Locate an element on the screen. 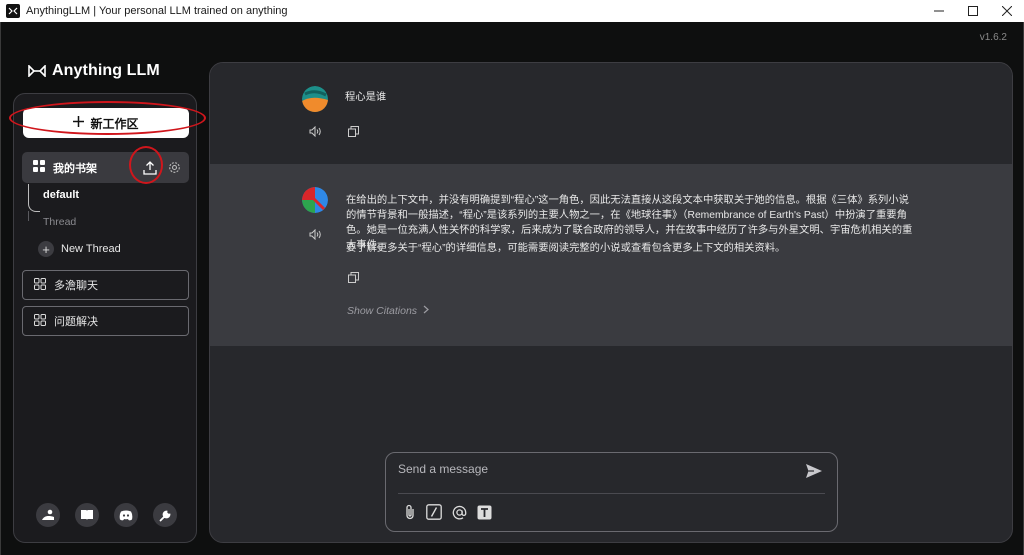 The width and height of the screenshot is (1024, 555). new-thread-label: New Thread is located at coordinates (91, 249).